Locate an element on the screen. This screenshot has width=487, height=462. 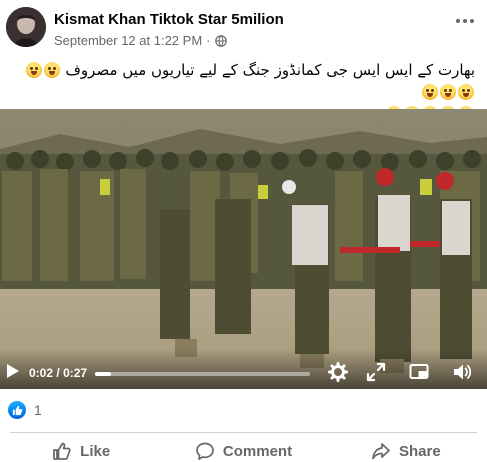
like-label: Like is located at coordinates (95, 451).